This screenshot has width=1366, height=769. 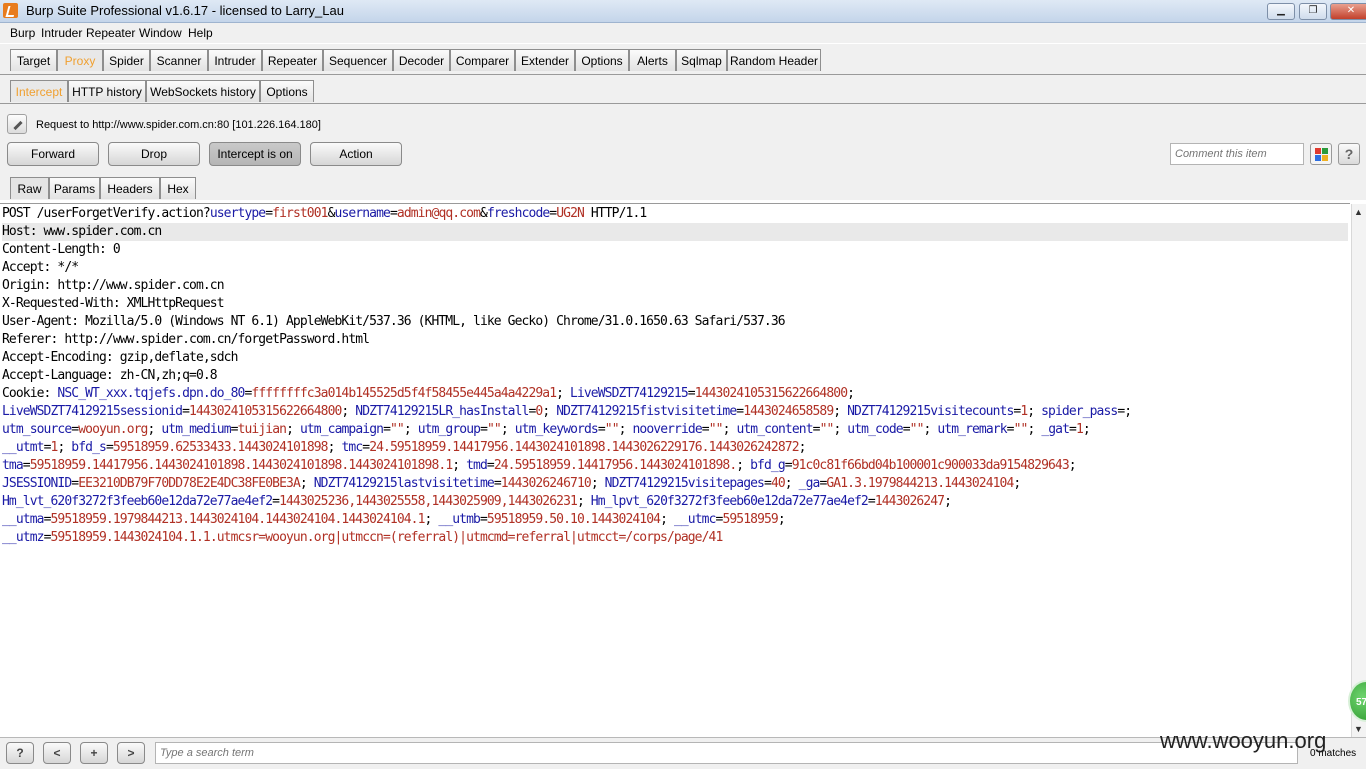 What do you see at coordinates (235, 60) in the screenshot?
I see `tab-intruder: Intruder` at bounding box center [235, 60].